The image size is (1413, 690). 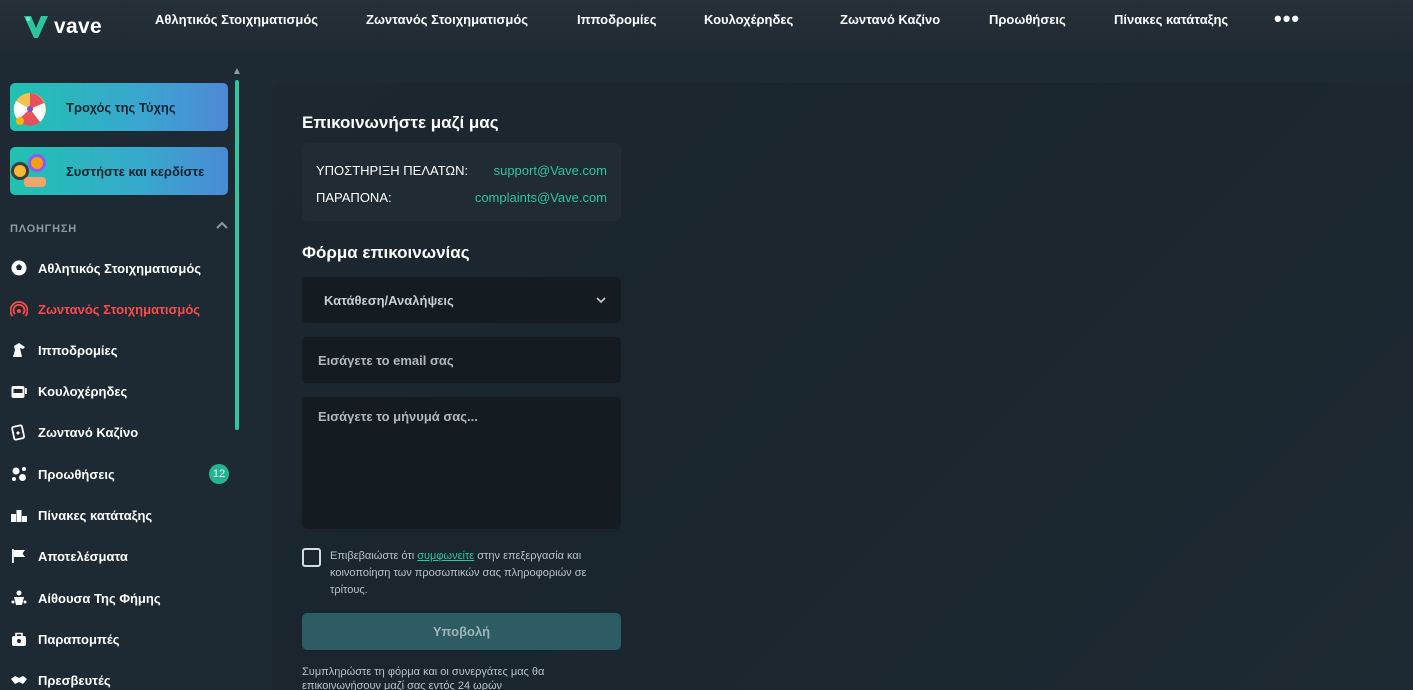 I want to click on sidebar-item-promotions: Προωθήσεις 12, so click(x=120, y=474).